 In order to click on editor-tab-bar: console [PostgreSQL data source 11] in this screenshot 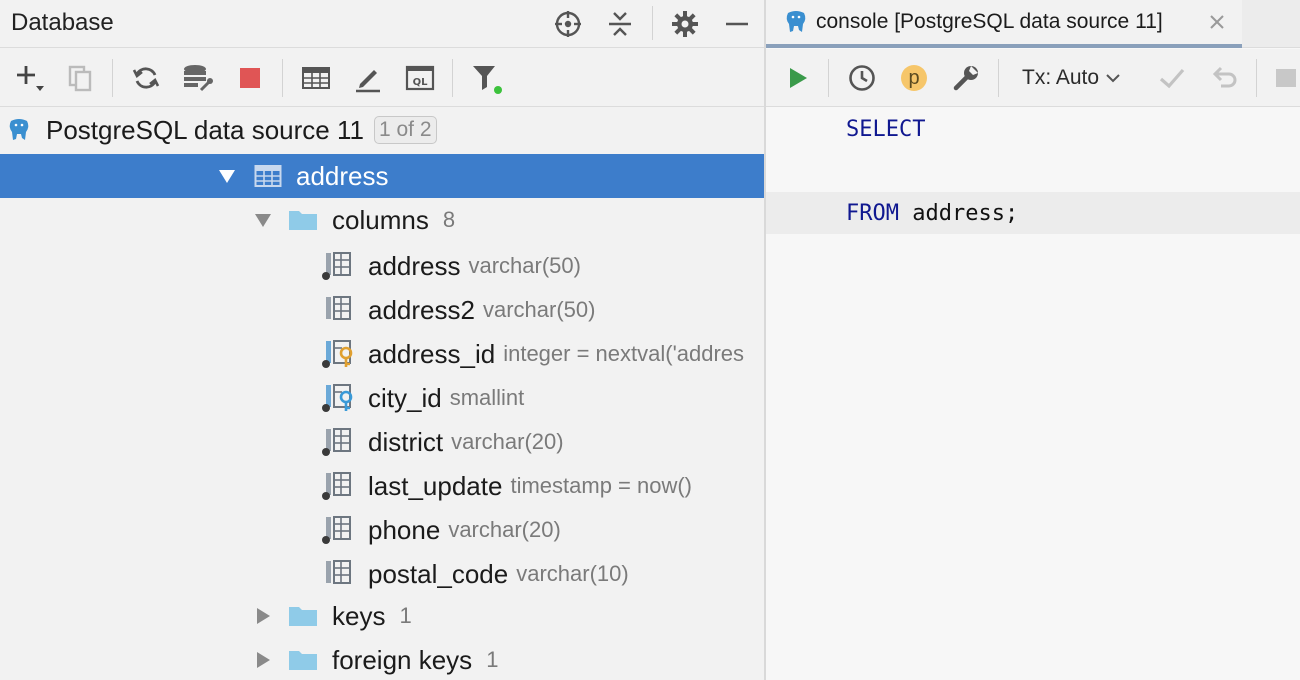, I will do `click(1033, 24)`.